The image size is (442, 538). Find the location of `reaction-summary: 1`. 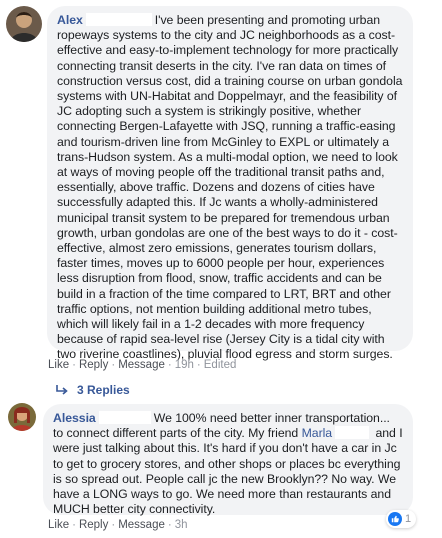

reaction-summary: 1 is located at coordinates (401, 519).